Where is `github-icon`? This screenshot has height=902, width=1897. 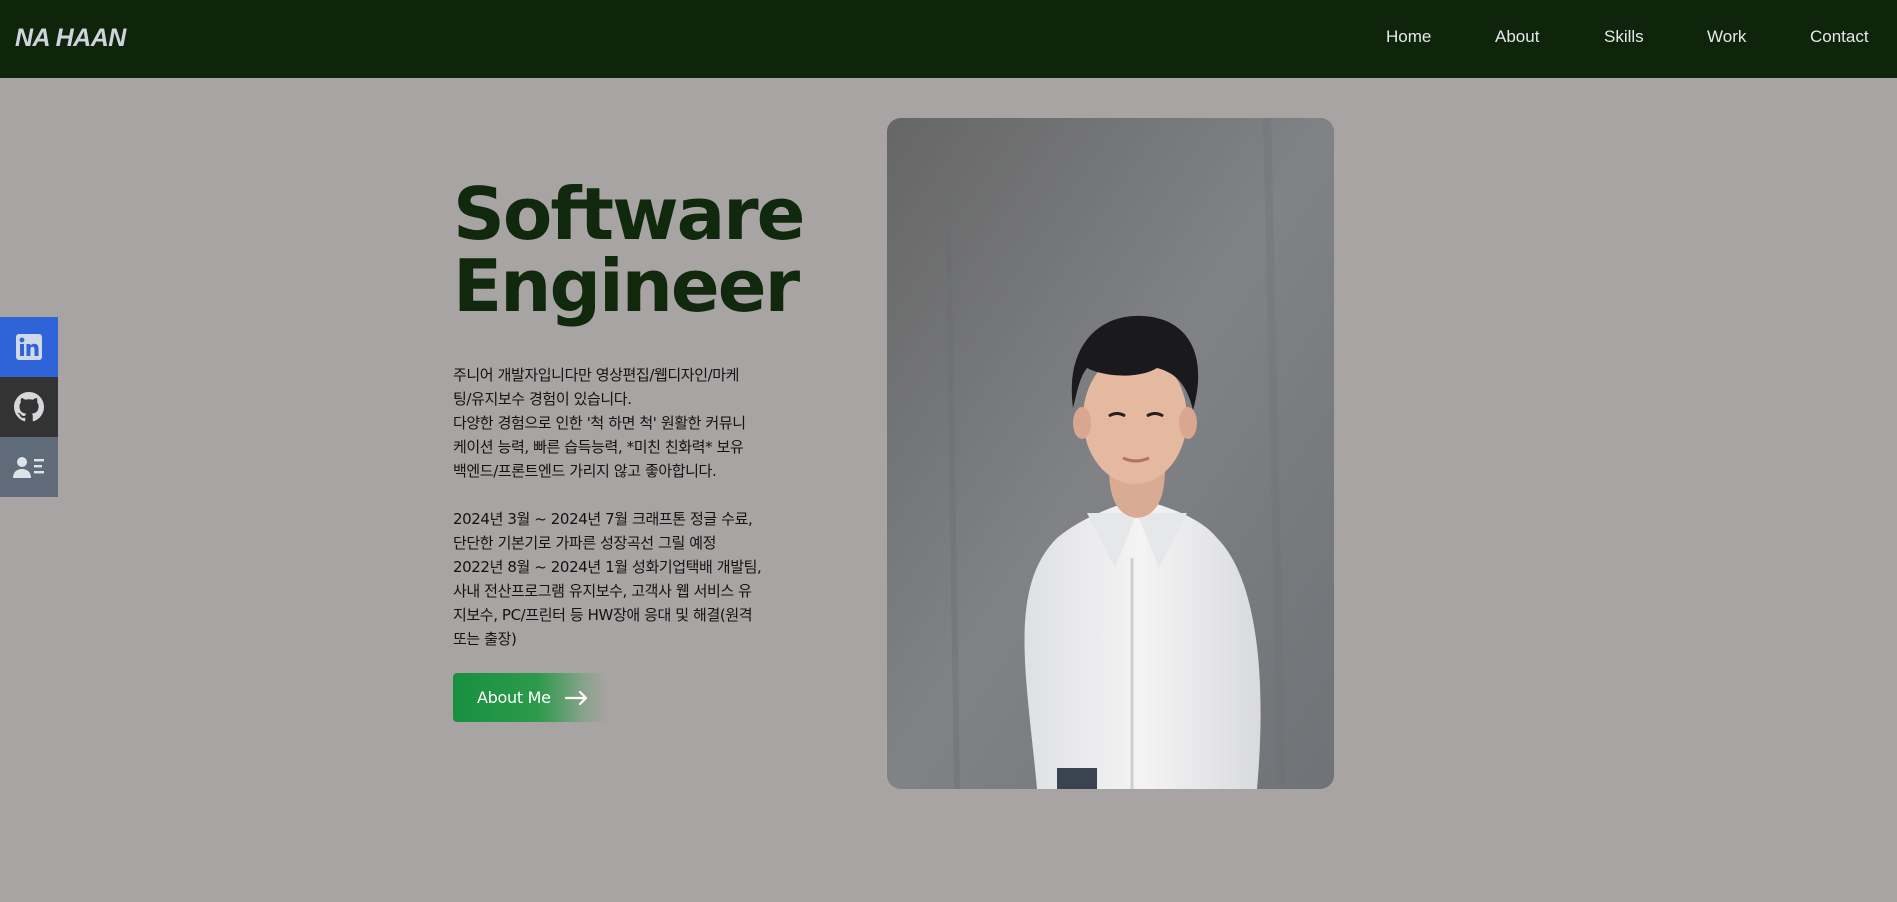
github-icon is located at coordinates (29, 407).